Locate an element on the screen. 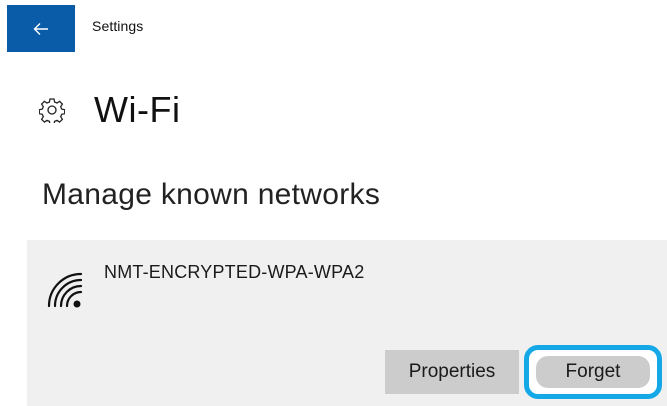 The height and width of the screenshot is (406, 667). properties-button: Properties is located at coordinates (452, 372).